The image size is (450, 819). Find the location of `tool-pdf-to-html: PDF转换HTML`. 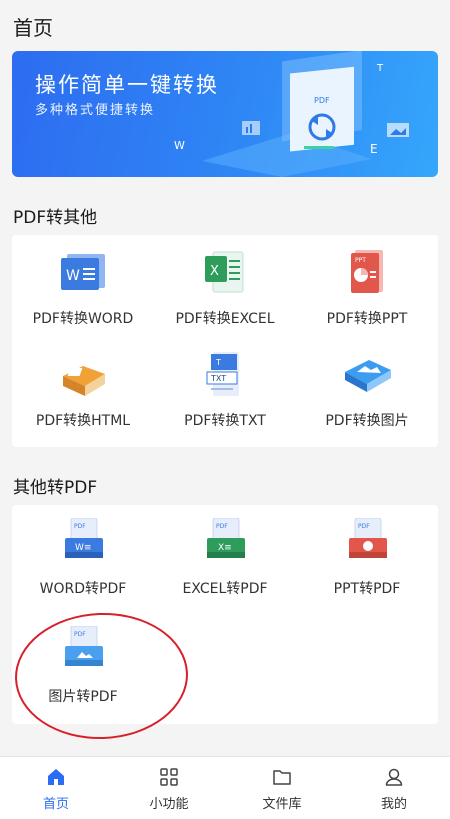

tool-pdf-to-html: PDF转换HTML is located at coordinates (83, 390).